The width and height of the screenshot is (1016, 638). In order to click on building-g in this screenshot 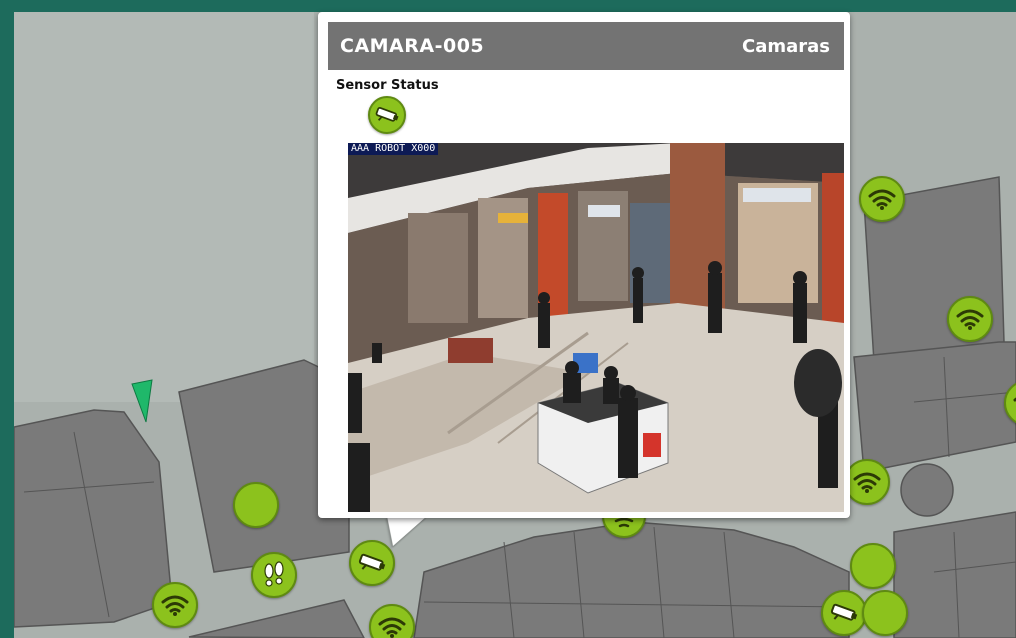, I will do `click(954, 574)`.